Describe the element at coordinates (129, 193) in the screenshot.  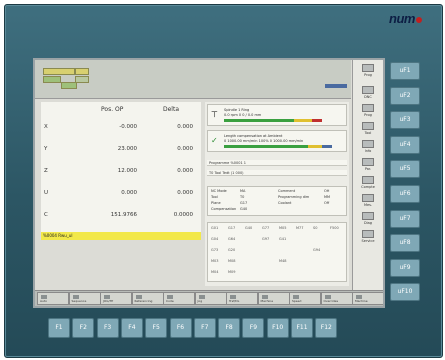
I see `axis-position: 0.000` at that location.